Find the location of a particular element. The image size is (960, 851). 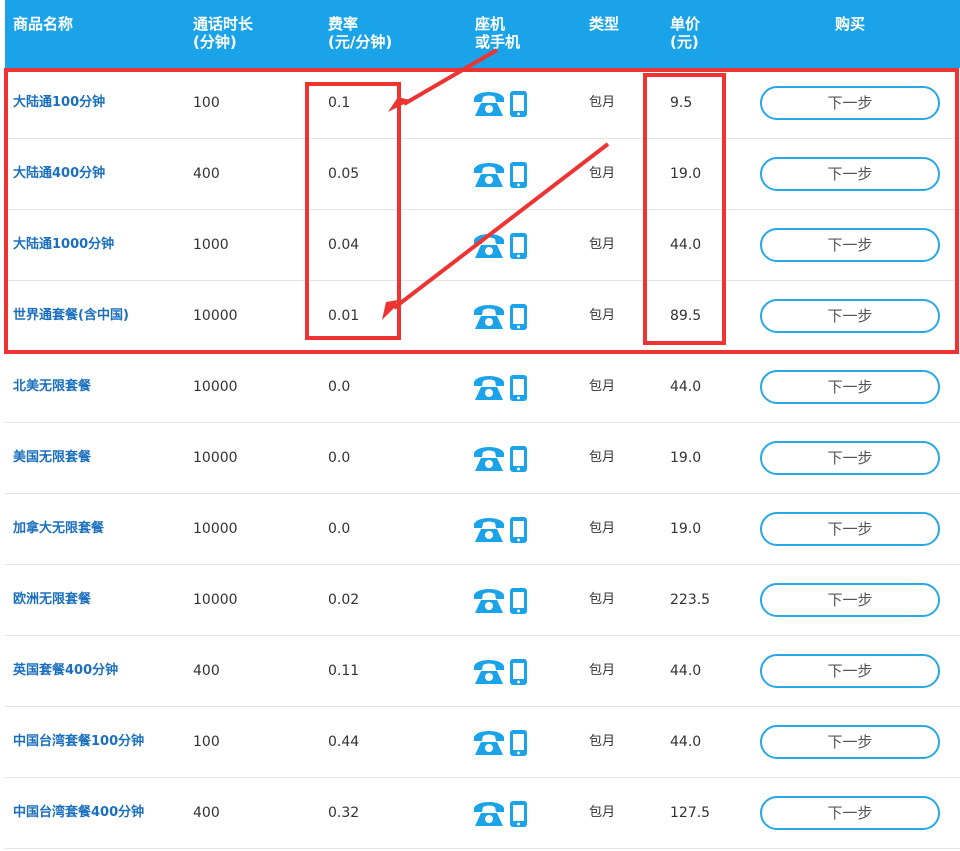

rate-per-minute: 0.11 is located at coordinates (344, 671).